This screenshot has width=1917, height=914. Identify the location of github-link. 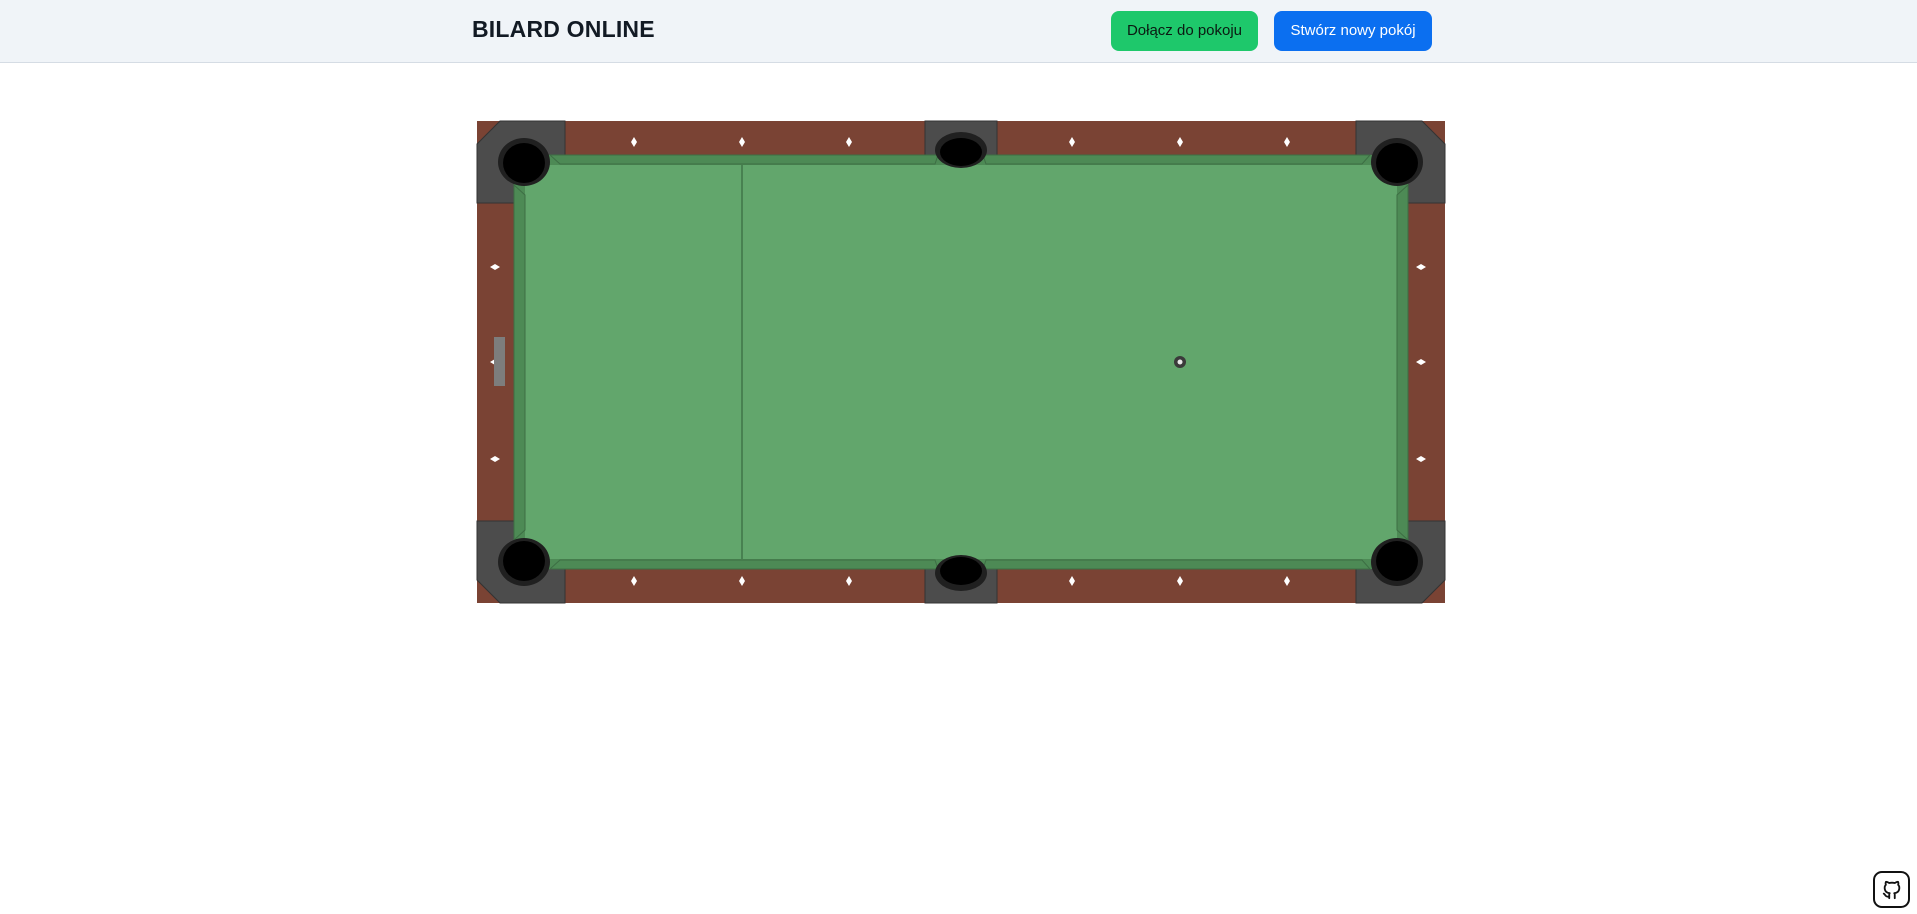
(1891, 889).